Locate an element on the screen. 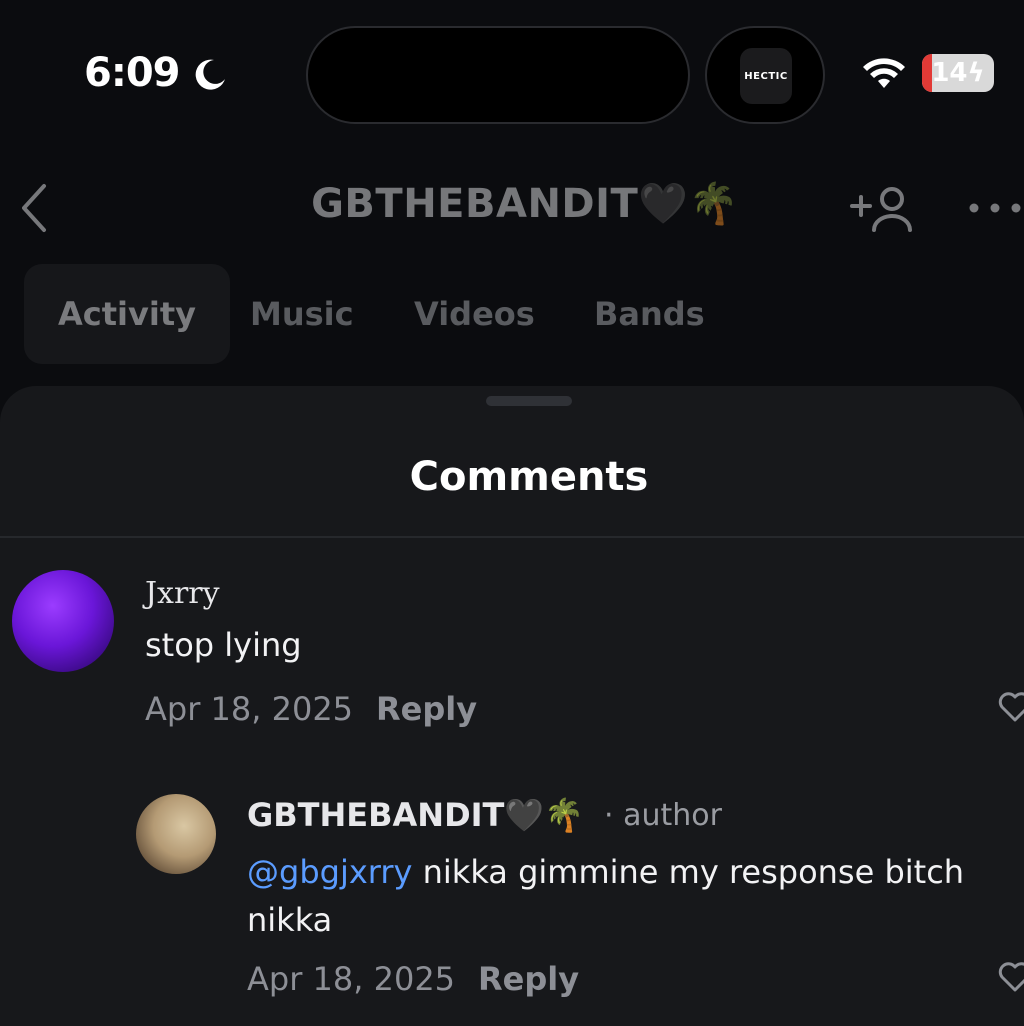 The height and width of the screenshot is (1026, 1024). comment-text: stop lying is located at coordinates (223, 645).